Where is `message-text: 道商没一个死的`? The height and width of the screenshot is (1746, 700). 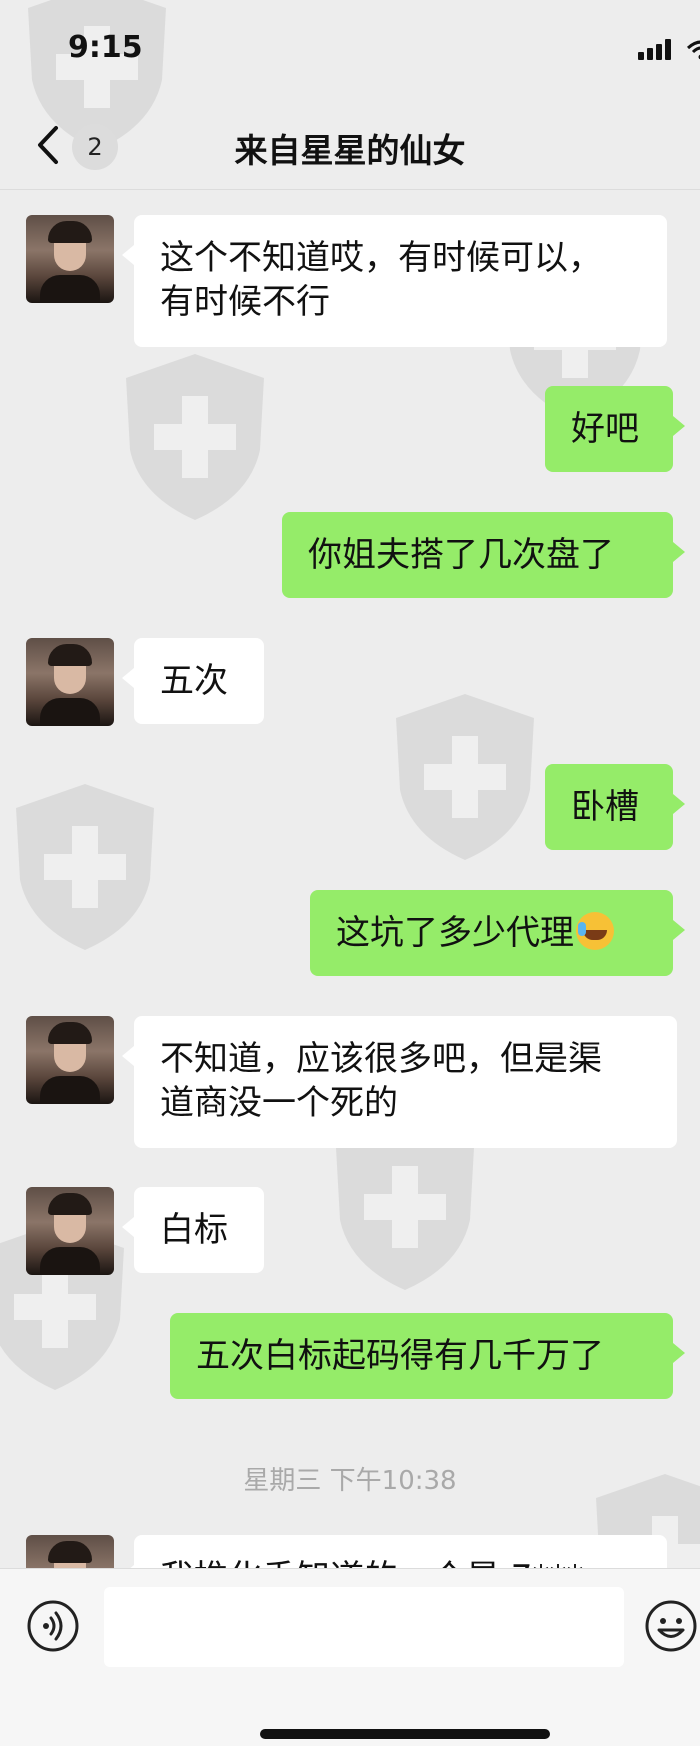 message-text: 道商没一个死的 is located at coordinates (279, 1103).